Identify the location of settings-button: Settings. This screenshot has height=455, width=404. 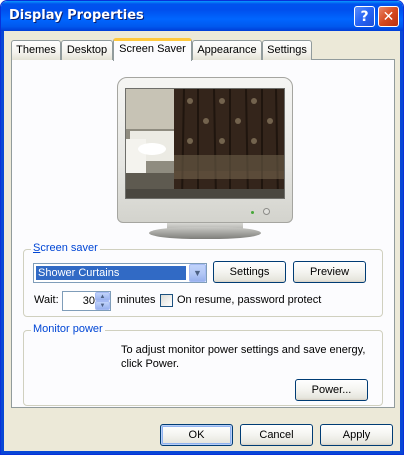
(249, 272).